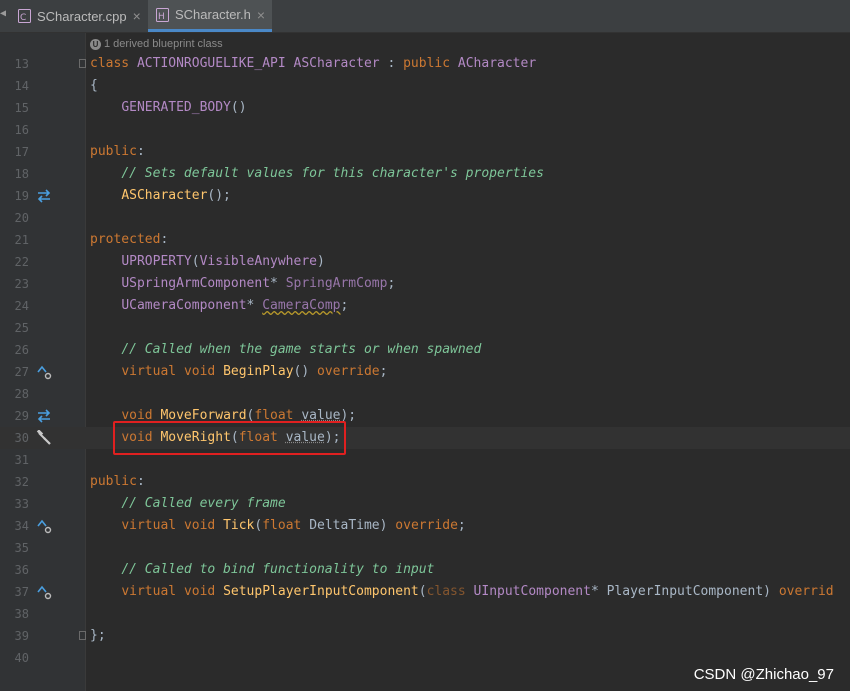 The height and width of the screenshot is (691, 850). I want to click on line-number: 39, so click(21, 636).